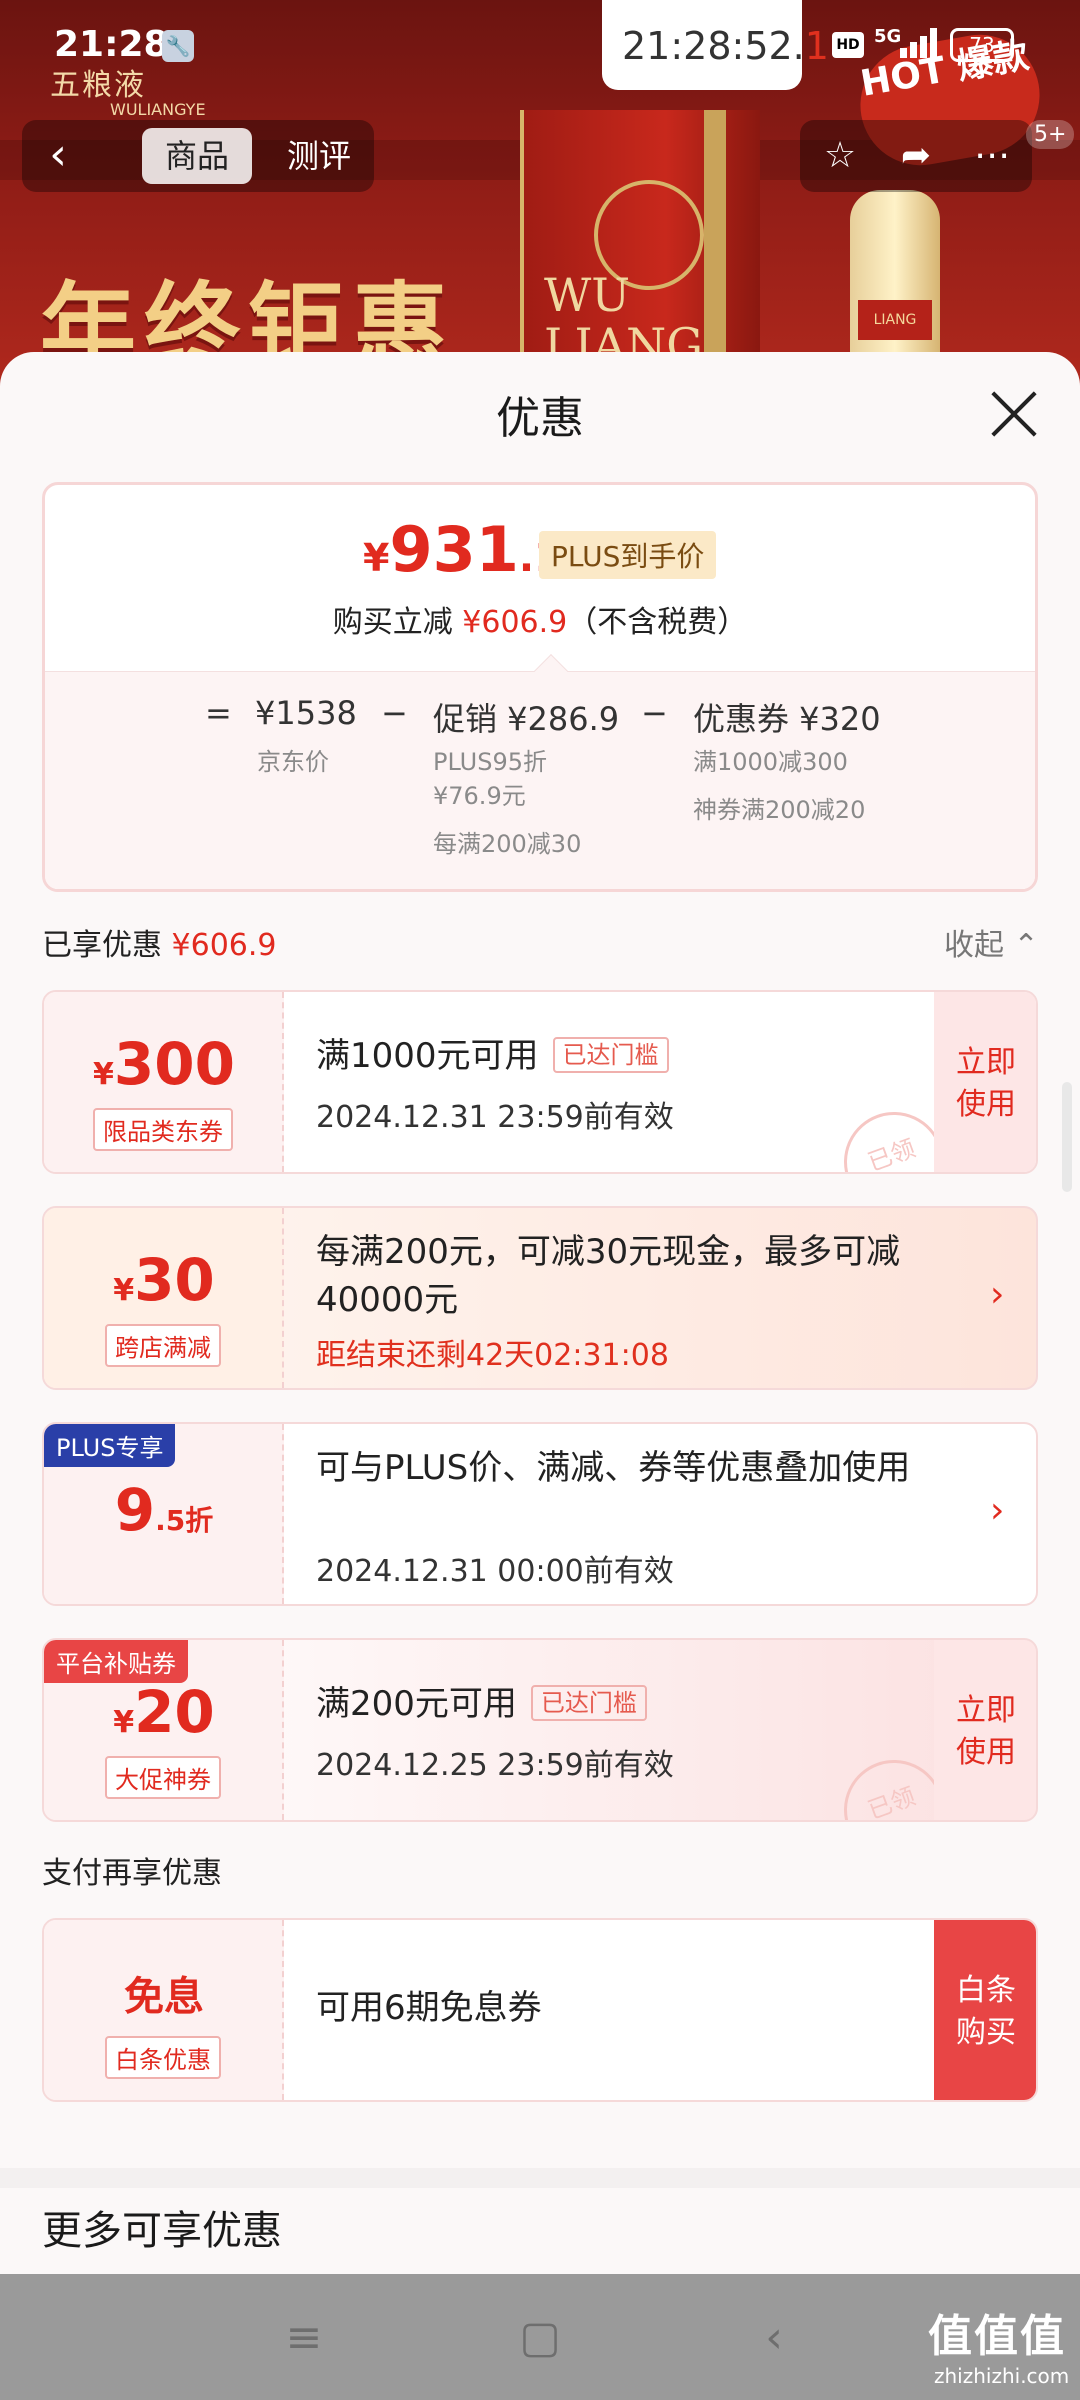 This screenshot has height=2400, width=1080. Describe the element at coordinates (132, 1873) in the screenshot. I see `pay-section-label: 支付再享优惠` at that location.